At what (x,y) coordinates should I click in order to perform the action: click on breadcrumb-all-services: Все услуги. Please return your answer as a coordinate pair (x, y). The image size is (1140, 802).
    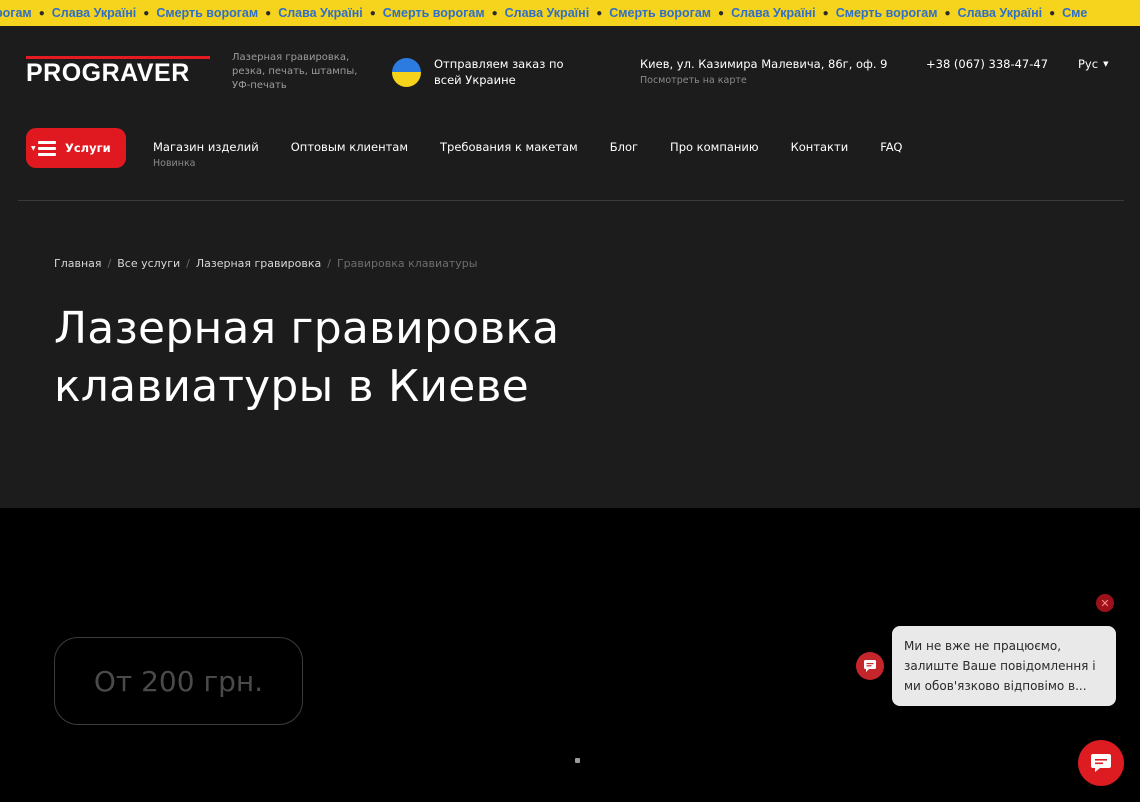
    Looking at the image, I should click on (148, 263).